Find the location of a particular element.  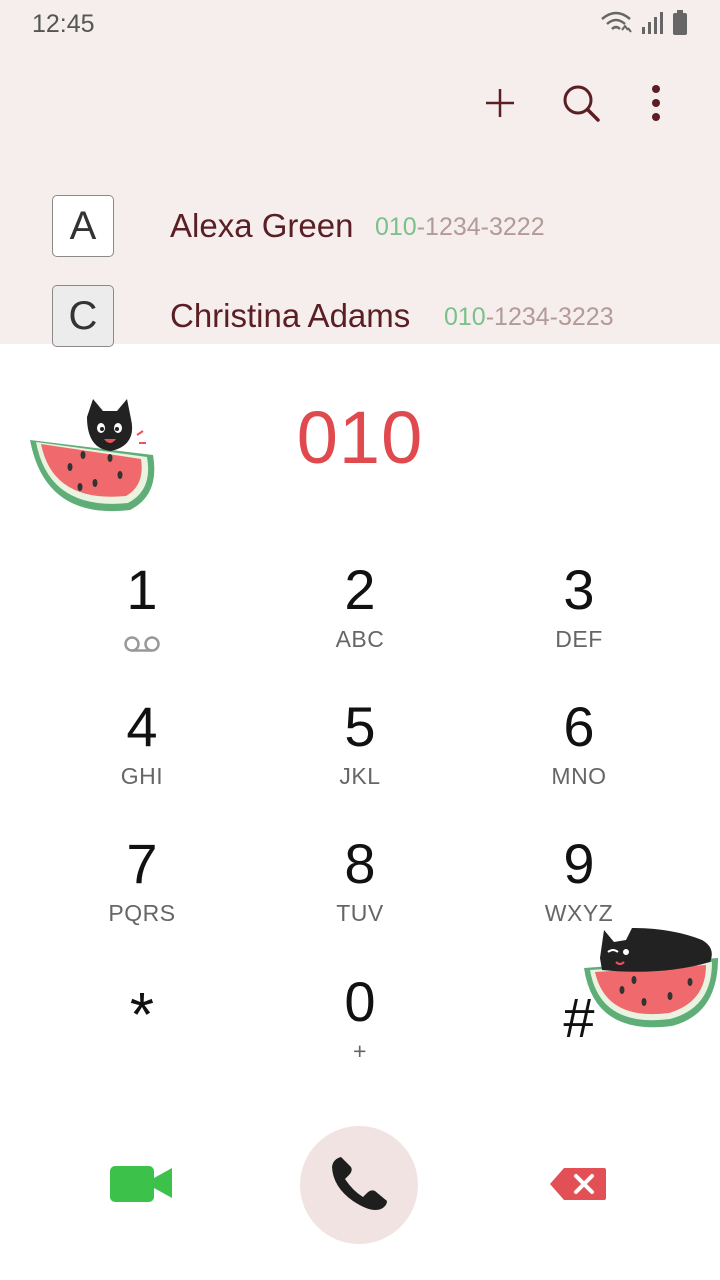

key-digit: 7 is located at coordinates (142, 863).